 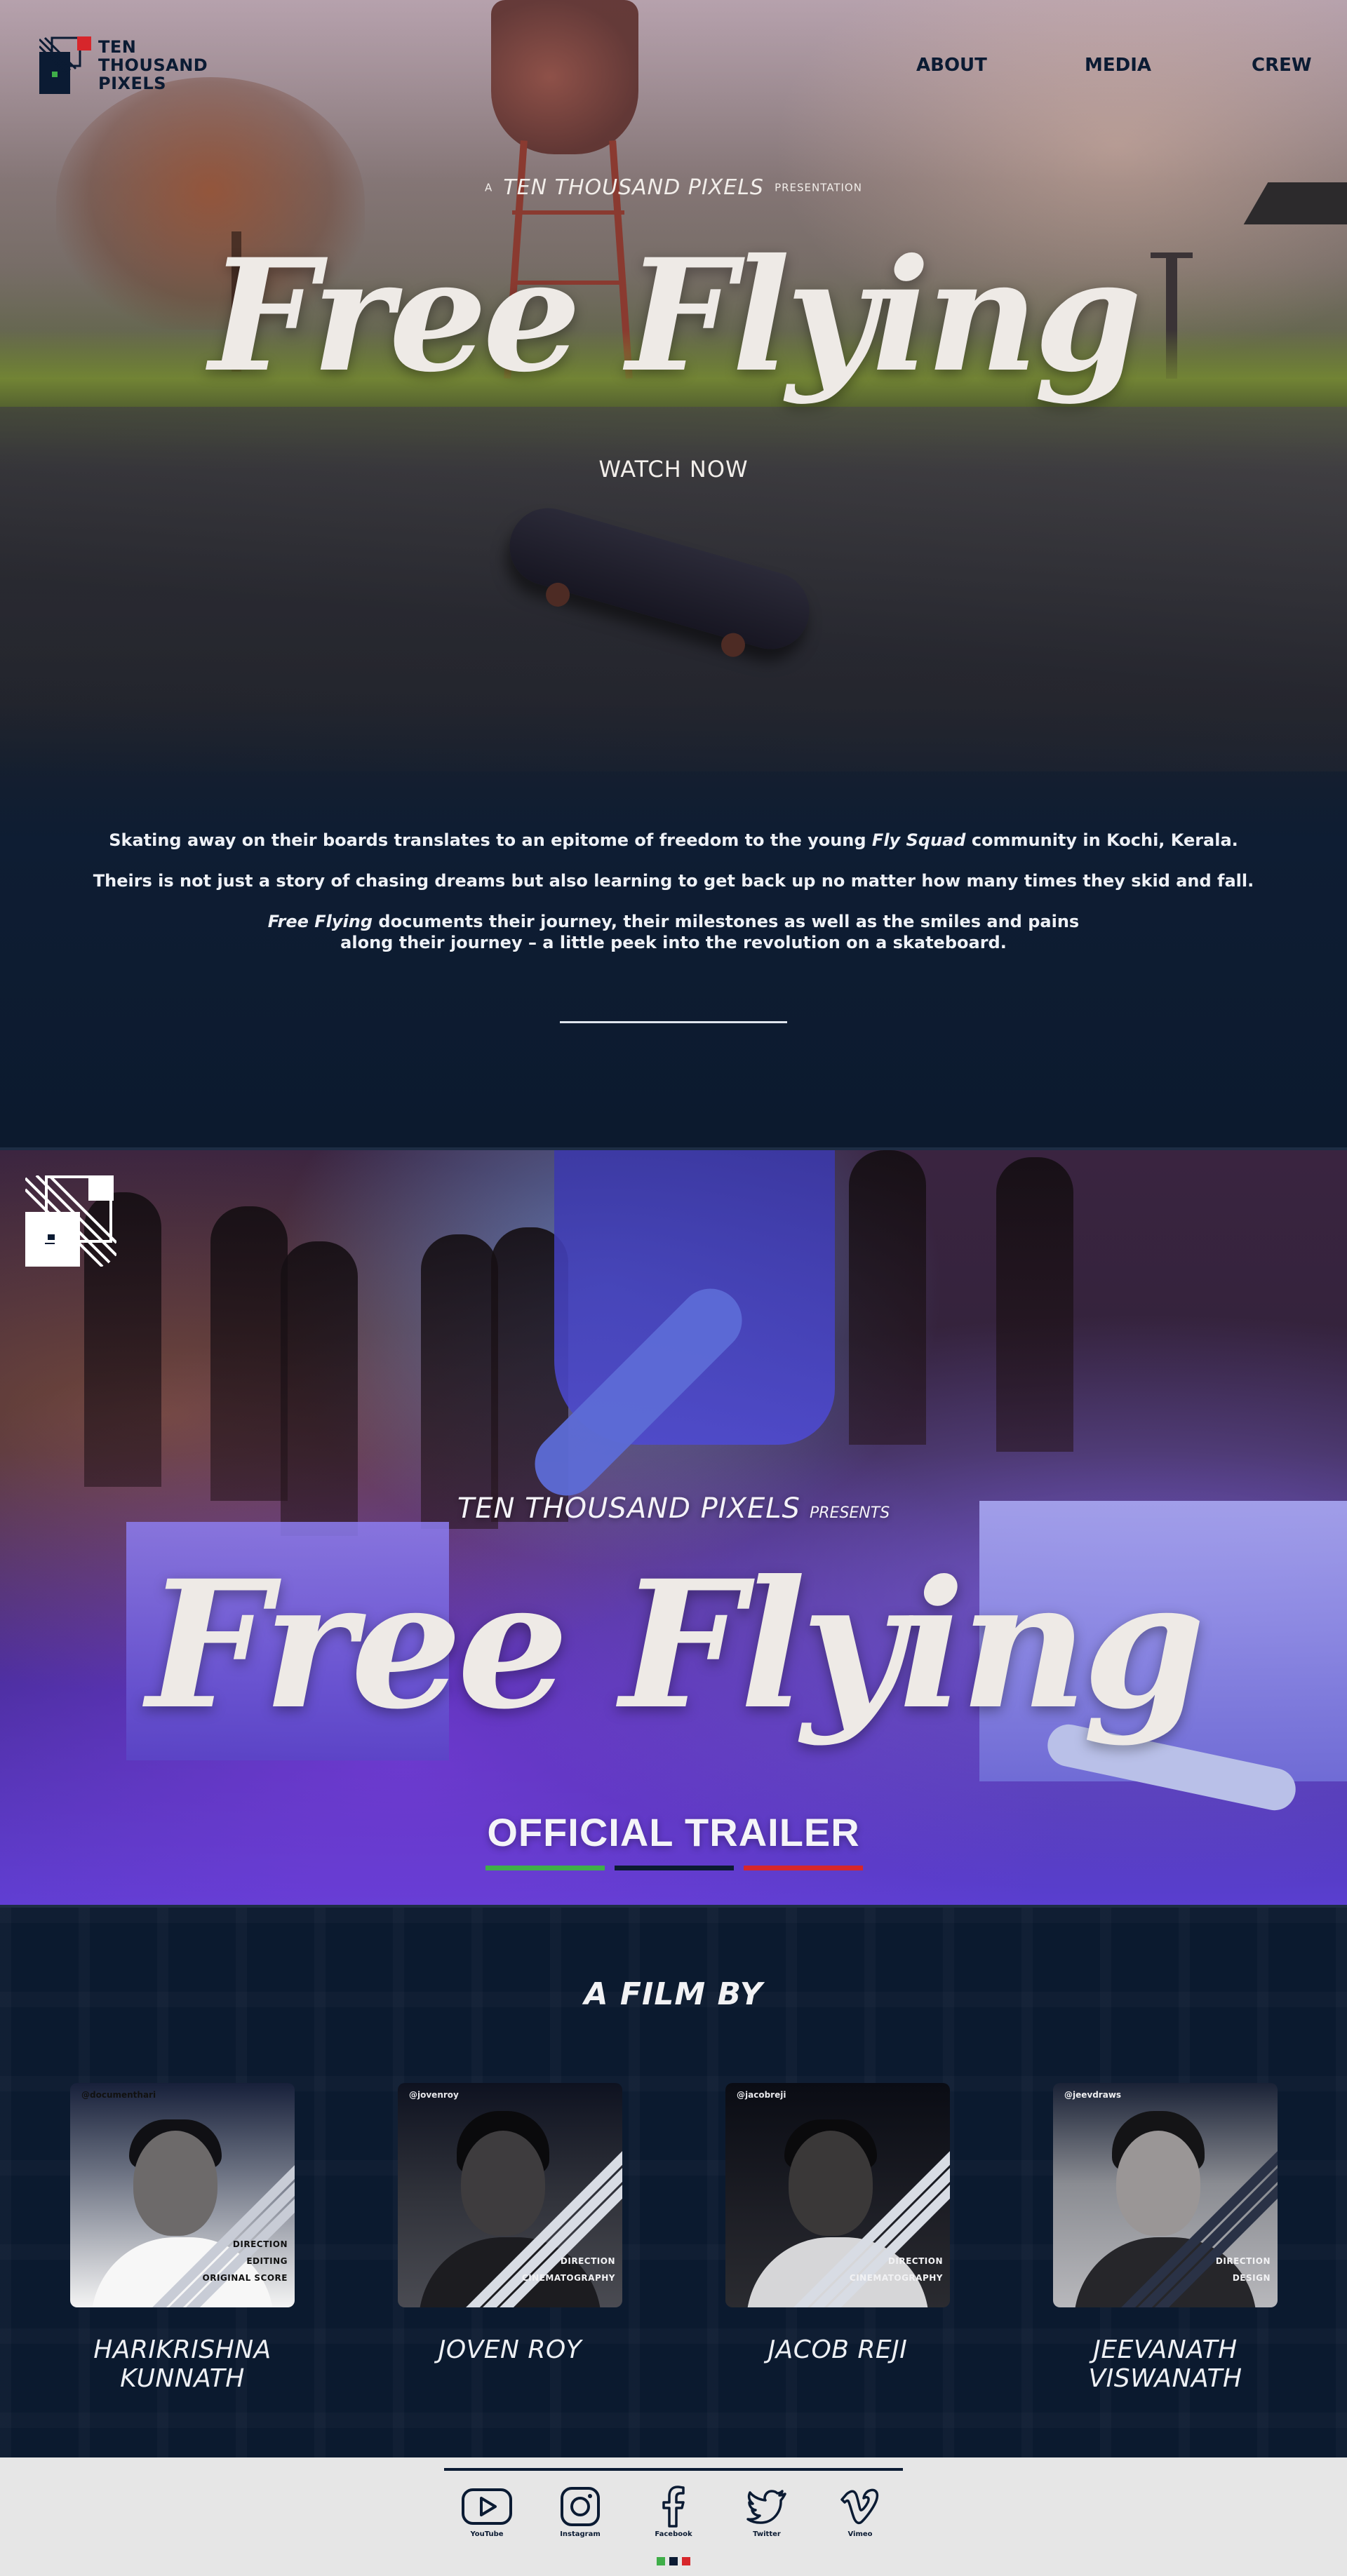 What do you see at coordinates (1282, 65) in the screenshot?
I see `nav-crew: CREW` at bounding box center [1282, 65].